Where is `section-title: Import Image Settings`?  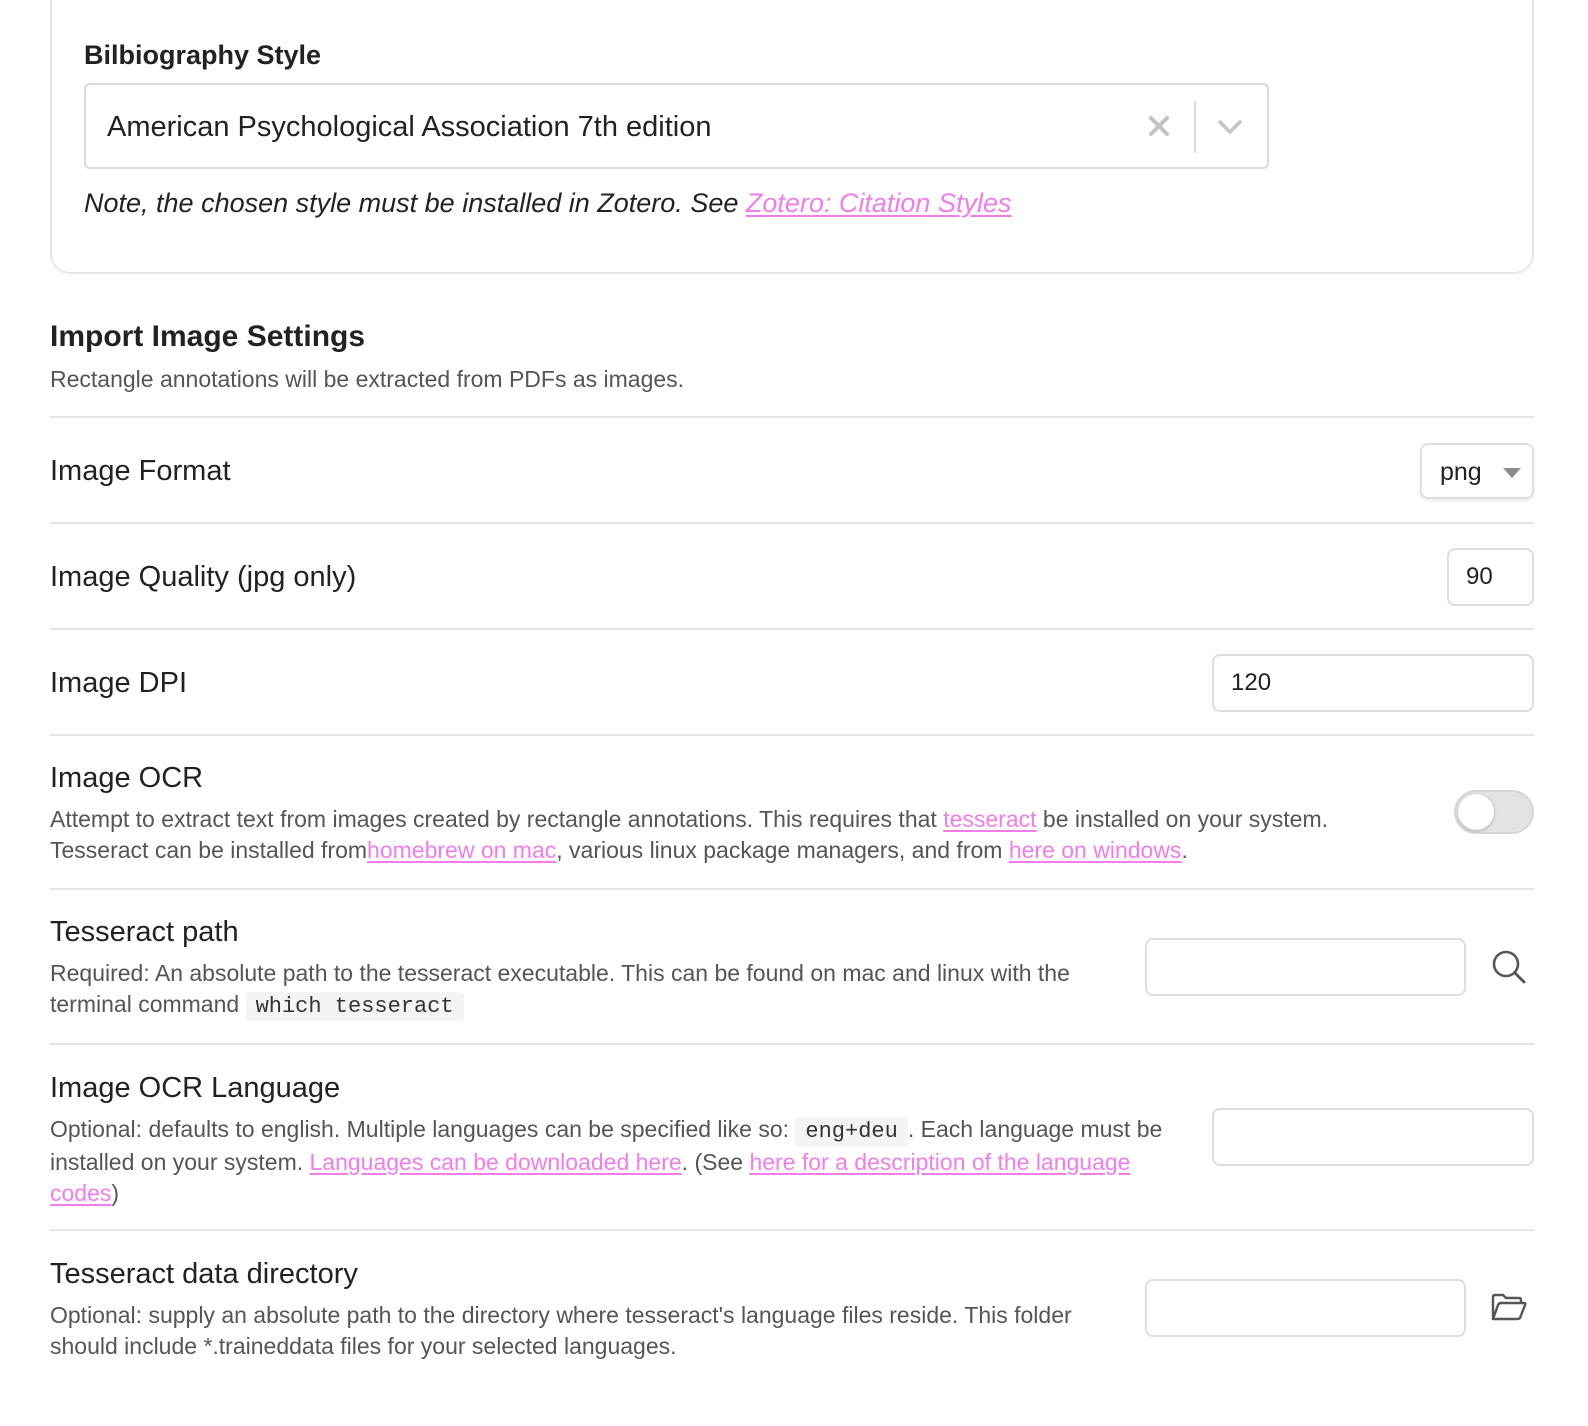
section-title: Import Image Settings is located at coordinates (208, 336).